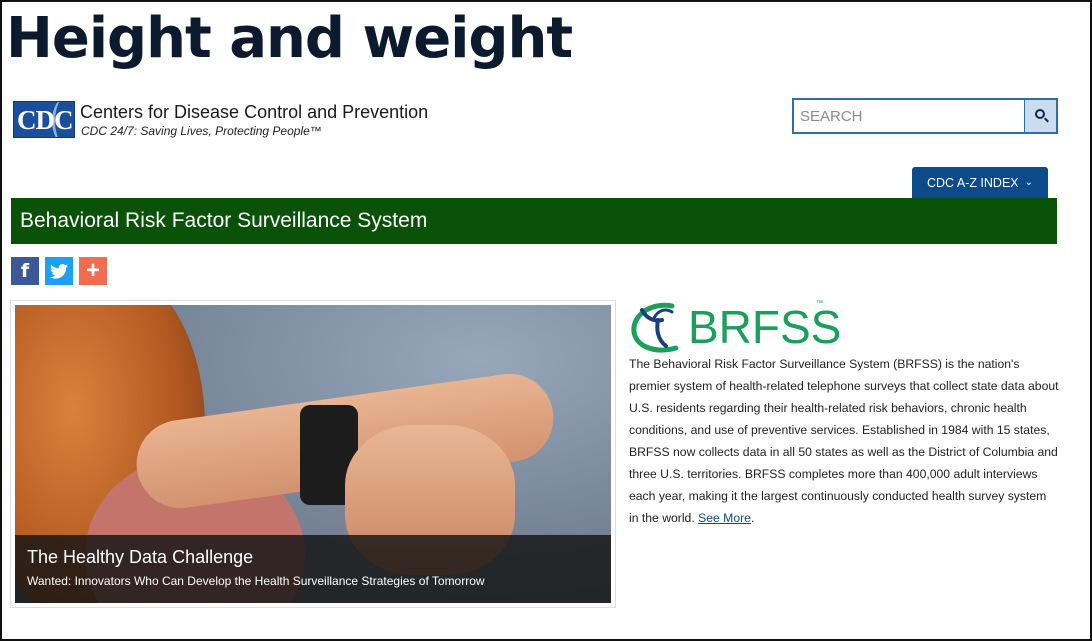  I want to click on chevron-down-icon: ⌄, so click(1029, 182).